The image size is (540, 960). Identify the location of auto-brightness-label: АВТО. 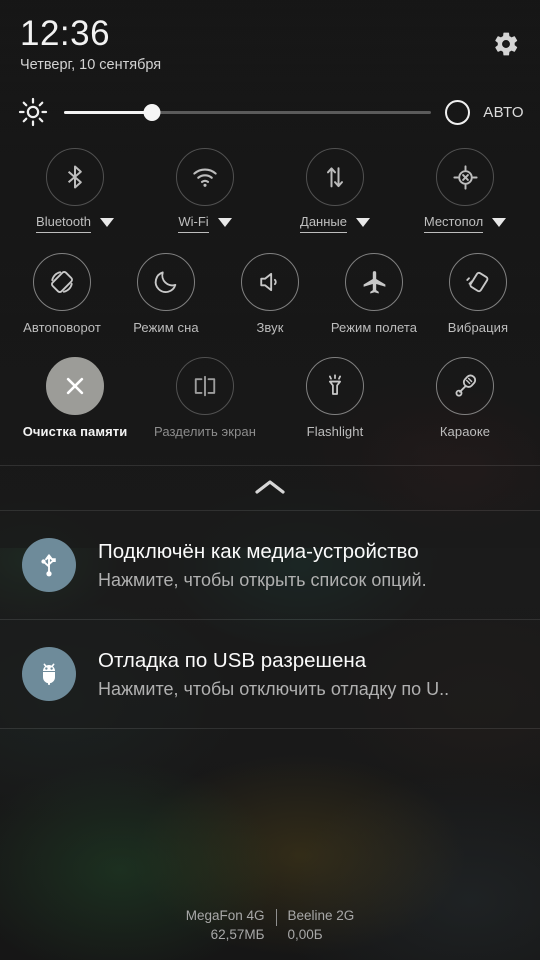
(503, 112).